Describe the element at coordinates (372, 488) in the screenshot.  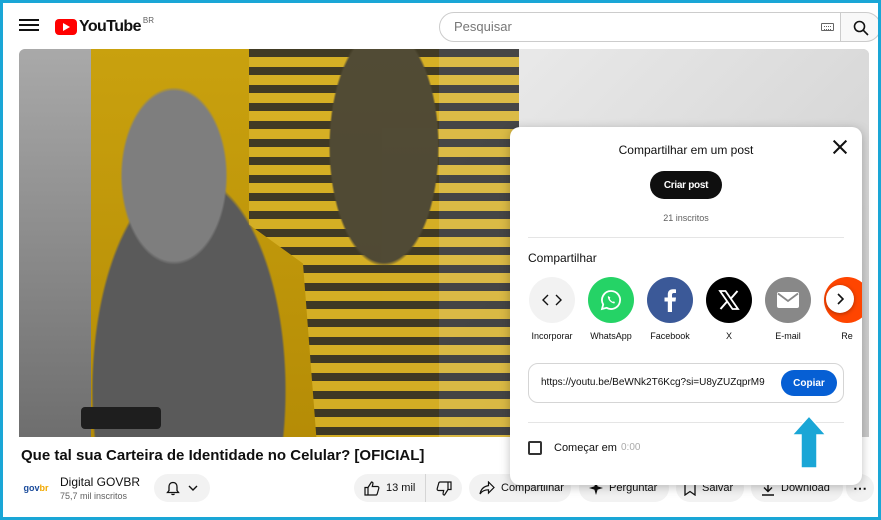
I see `thumbs-up-icon` at that location.